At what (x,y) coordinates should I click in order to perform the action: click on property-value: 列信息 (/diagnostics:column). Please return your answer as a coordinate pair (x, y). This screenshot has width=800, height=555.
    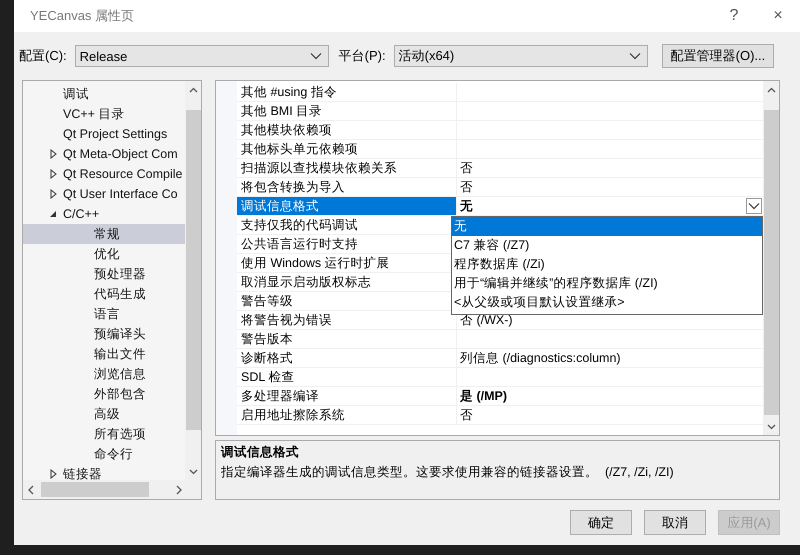
    Looking at the image, I should click on (540, 358).